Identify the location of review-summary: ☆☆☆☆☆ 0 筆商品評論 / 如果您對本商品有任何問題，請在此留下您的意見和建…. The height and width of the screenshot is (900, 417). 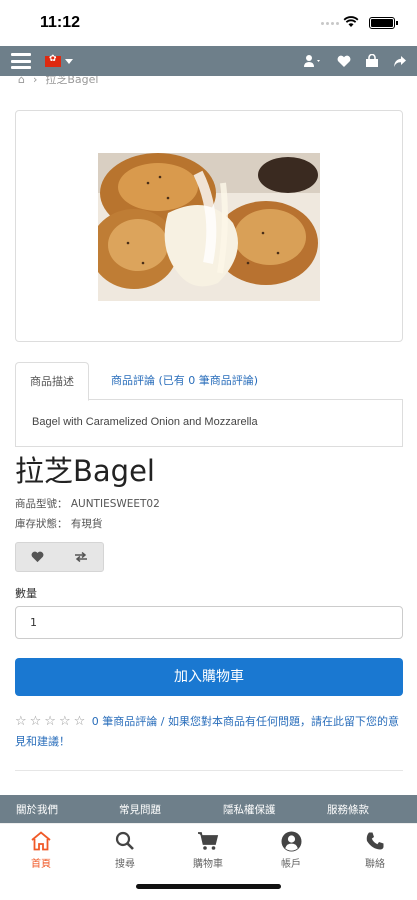
(210, 732).